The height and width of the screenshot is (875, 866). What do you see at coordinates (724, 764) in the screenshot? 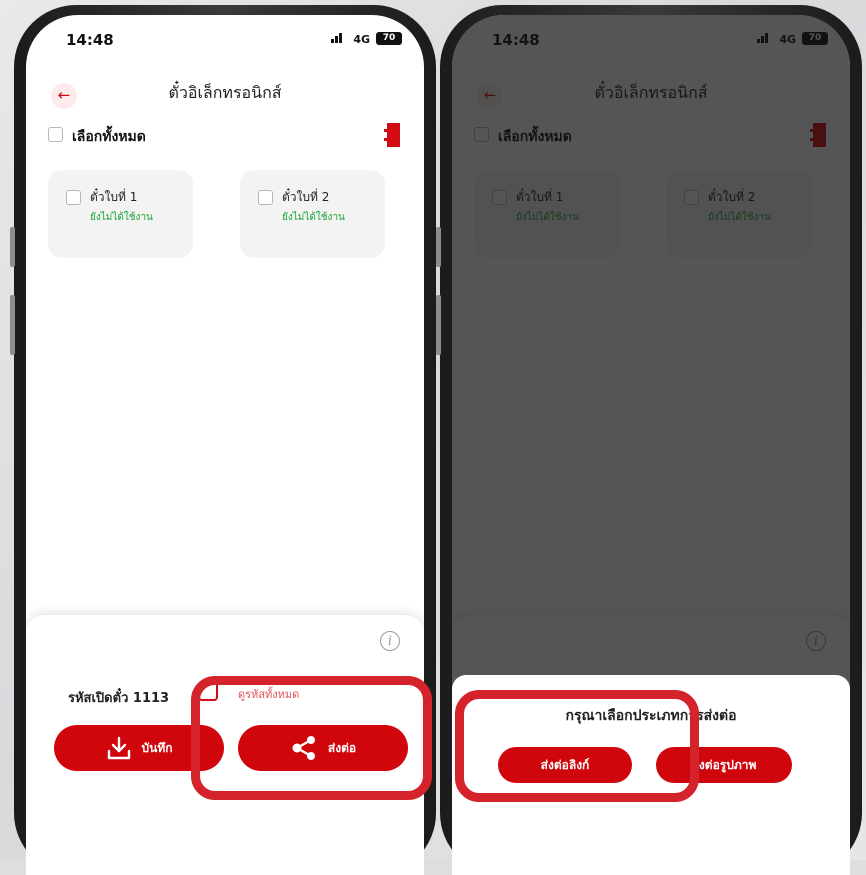
I see `share-image-label: ส่งต่อรูปภาพ` at bounding box center [724, 764].